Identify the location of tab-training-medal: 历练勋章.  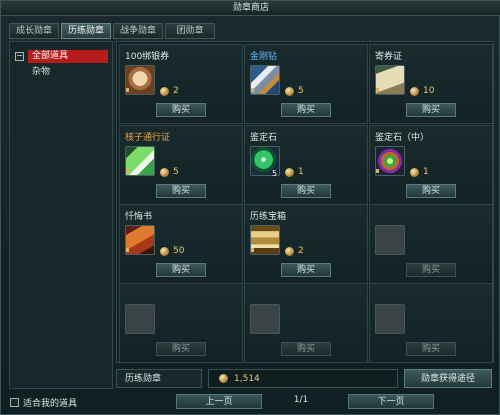
(86, 31).